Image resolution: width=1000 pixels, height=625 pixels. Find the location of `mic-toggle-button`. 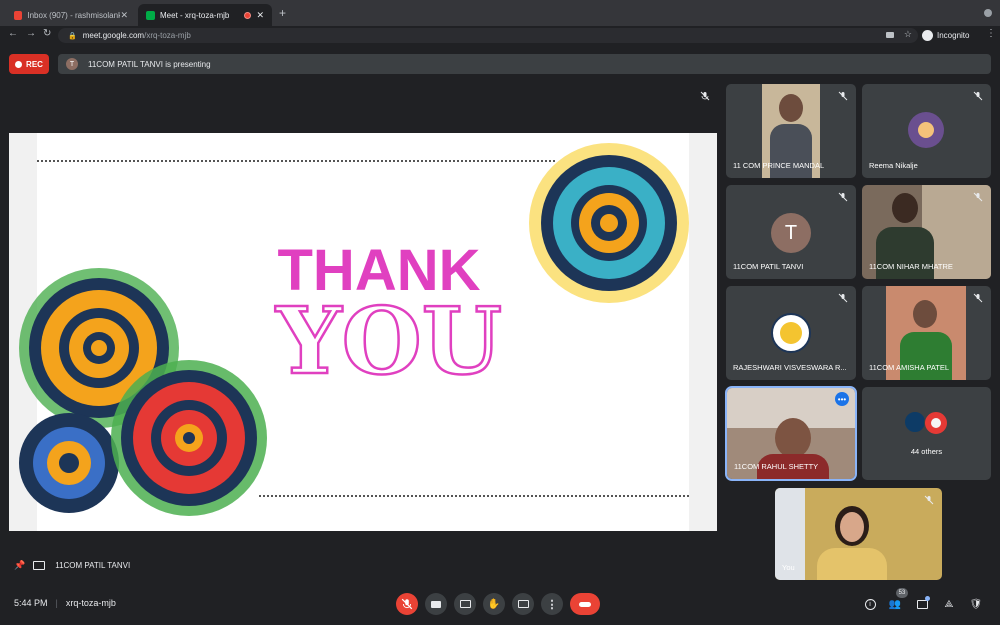

mic-toggle-button is located at coordinates (407, 604).